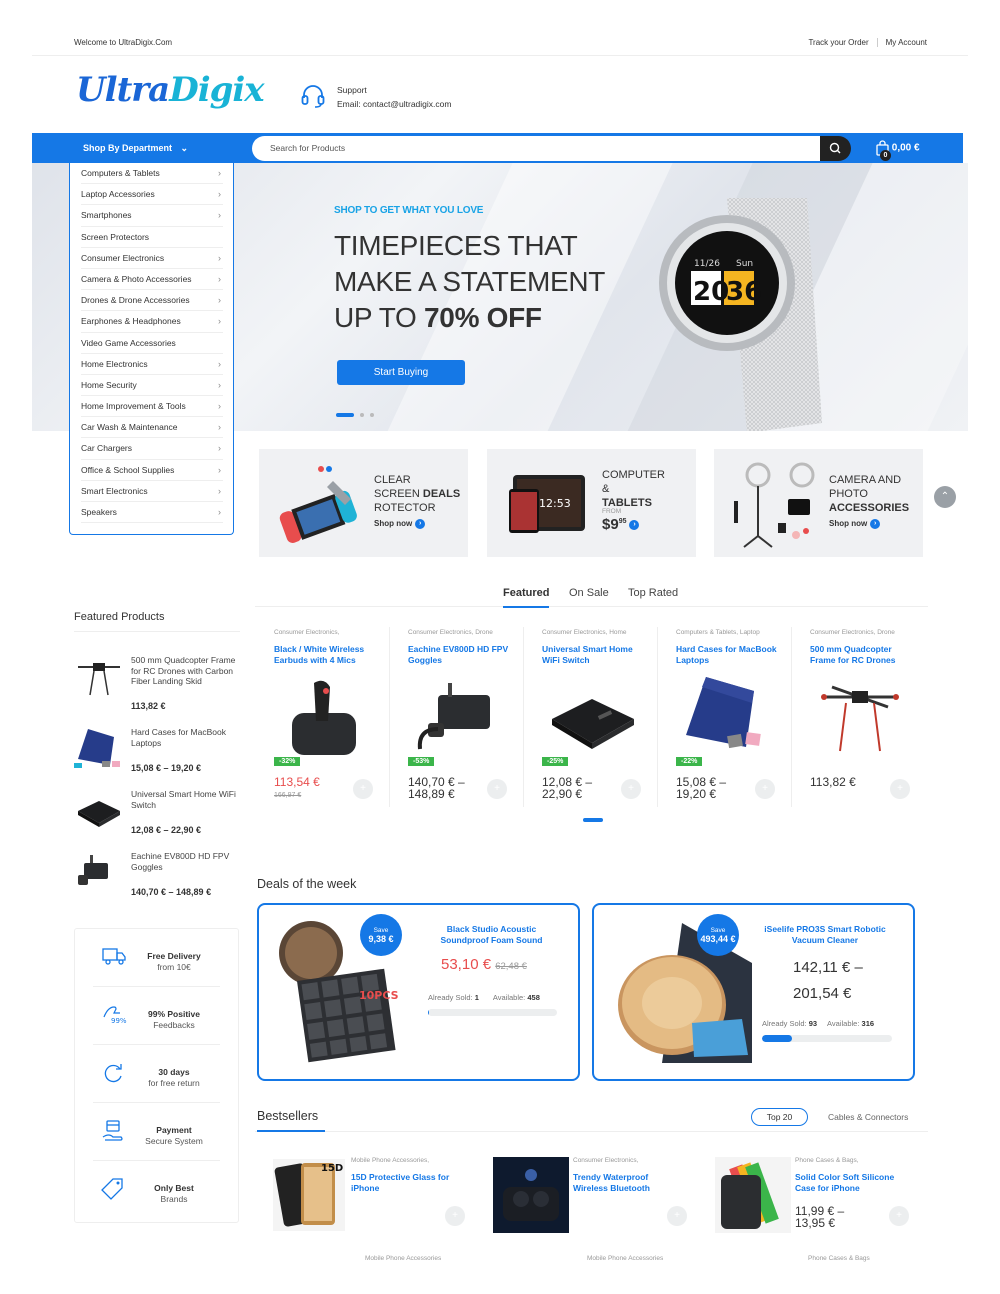  Describe the element at coordinates (531, 1195) in the screenshot. I see `bluetooth-earbuds-image` at that location.